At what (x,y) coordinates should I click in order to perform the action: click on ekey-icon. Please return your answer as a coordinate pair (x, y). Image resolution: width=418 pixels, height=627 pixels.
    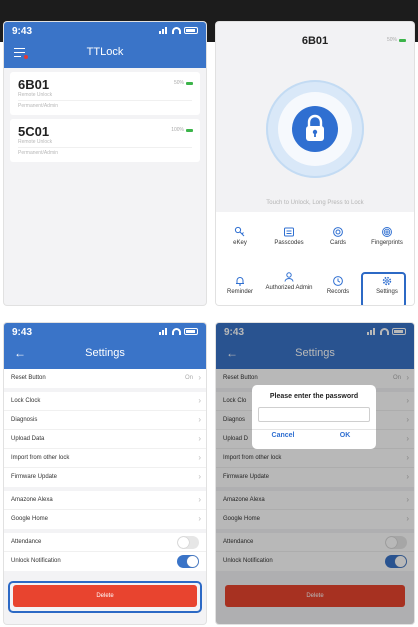
    Looking at the image, I should click on (239, 231).